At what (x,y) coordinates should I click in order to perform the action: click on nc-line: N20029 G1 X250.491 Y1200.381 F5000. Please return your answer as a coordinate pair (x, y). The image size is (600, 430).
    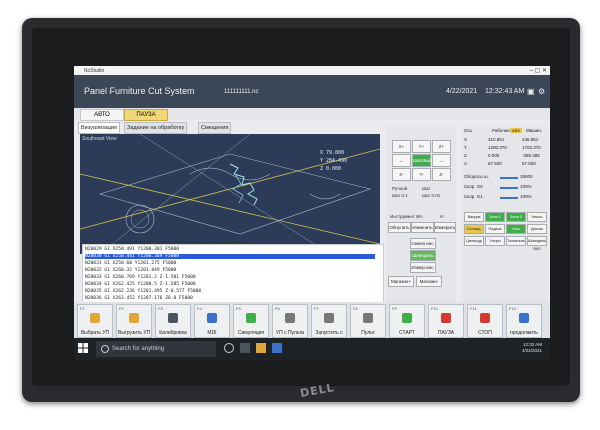
    Looking at the image, I should click on (132, 249).